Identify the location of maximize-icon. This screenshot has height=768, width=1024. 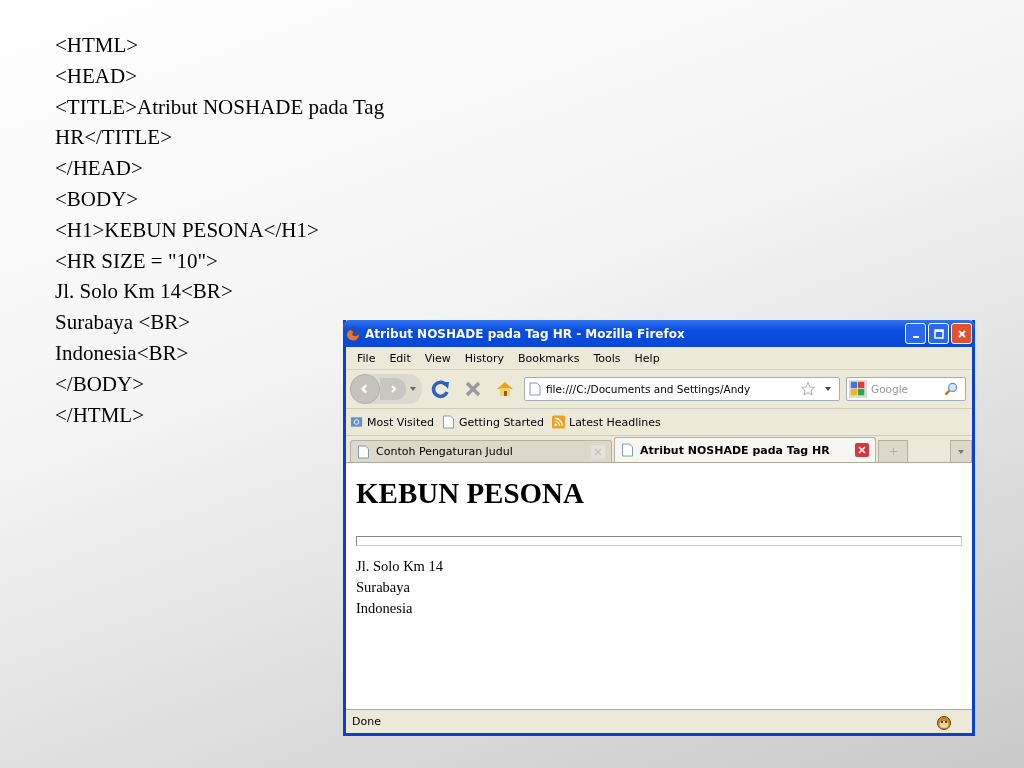
(938, 333).